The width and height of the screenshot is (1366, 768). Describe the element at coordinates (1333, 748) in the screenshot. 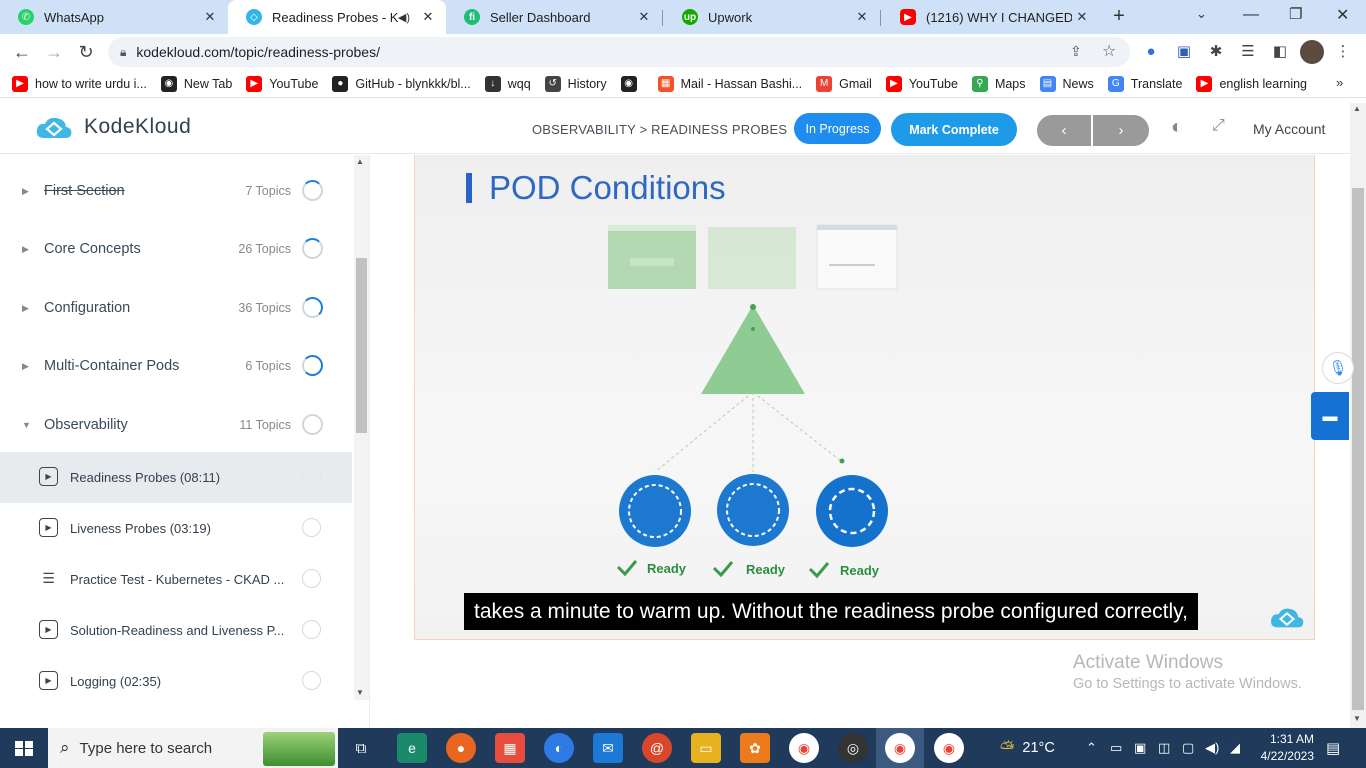

I see `notifications-icon: ▤` at that location.